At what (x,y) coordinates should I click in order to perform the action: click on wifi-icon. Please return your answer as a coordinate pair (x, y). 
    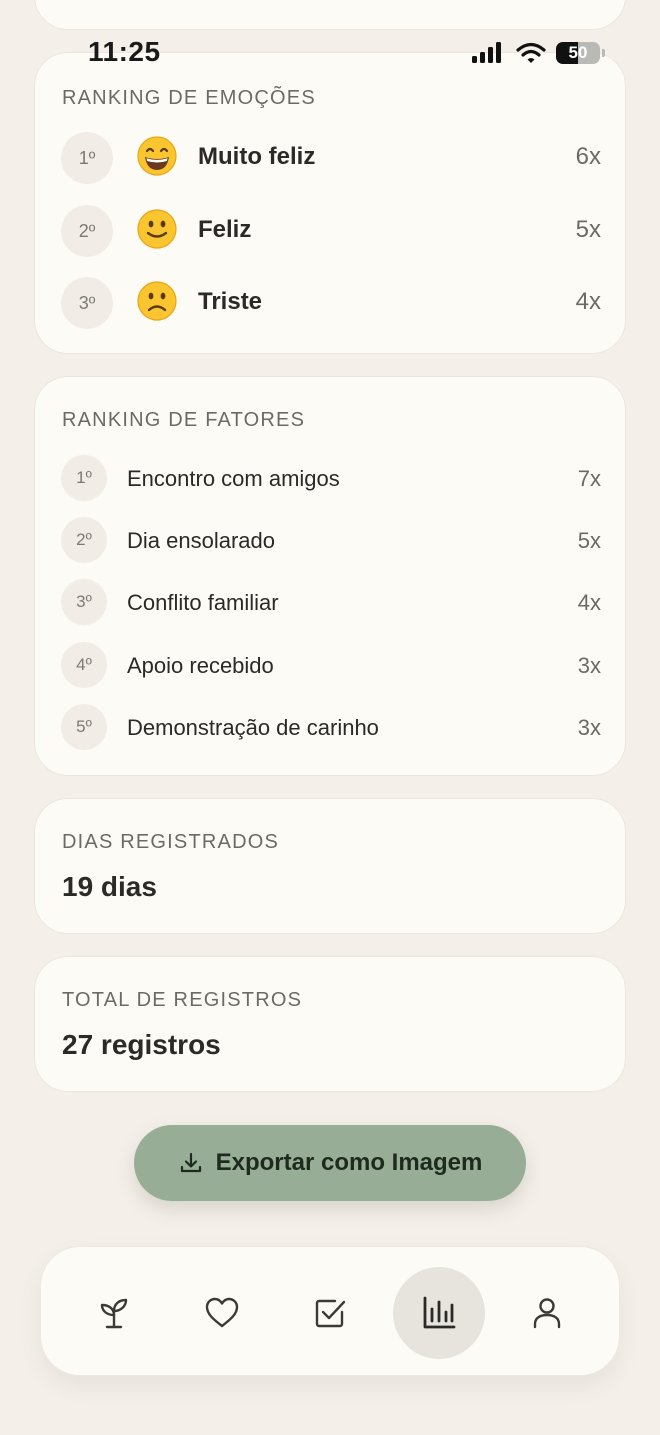
    Looking at the image, I should click on (531, 52).